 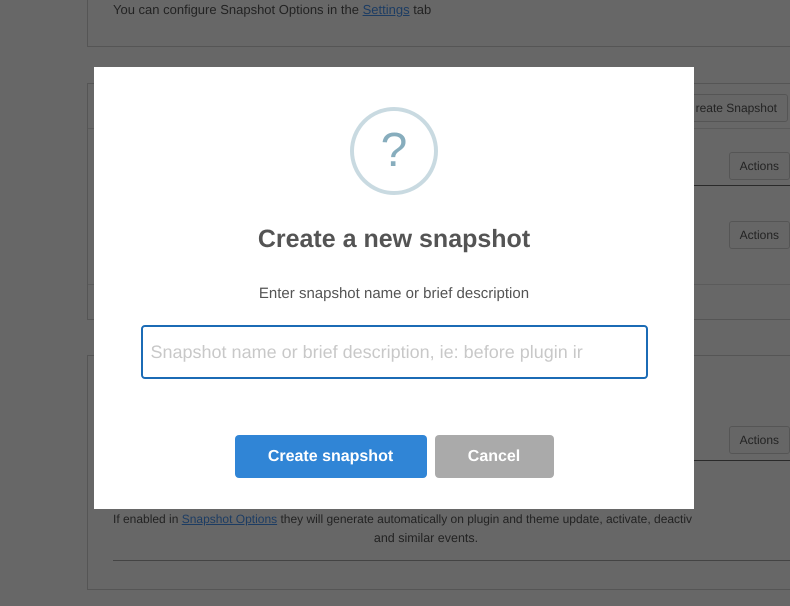 What do you see at coordinates (426, 538) in the screenshot?
I see `note-text: and similar events.` at bounding box center [426, 538].